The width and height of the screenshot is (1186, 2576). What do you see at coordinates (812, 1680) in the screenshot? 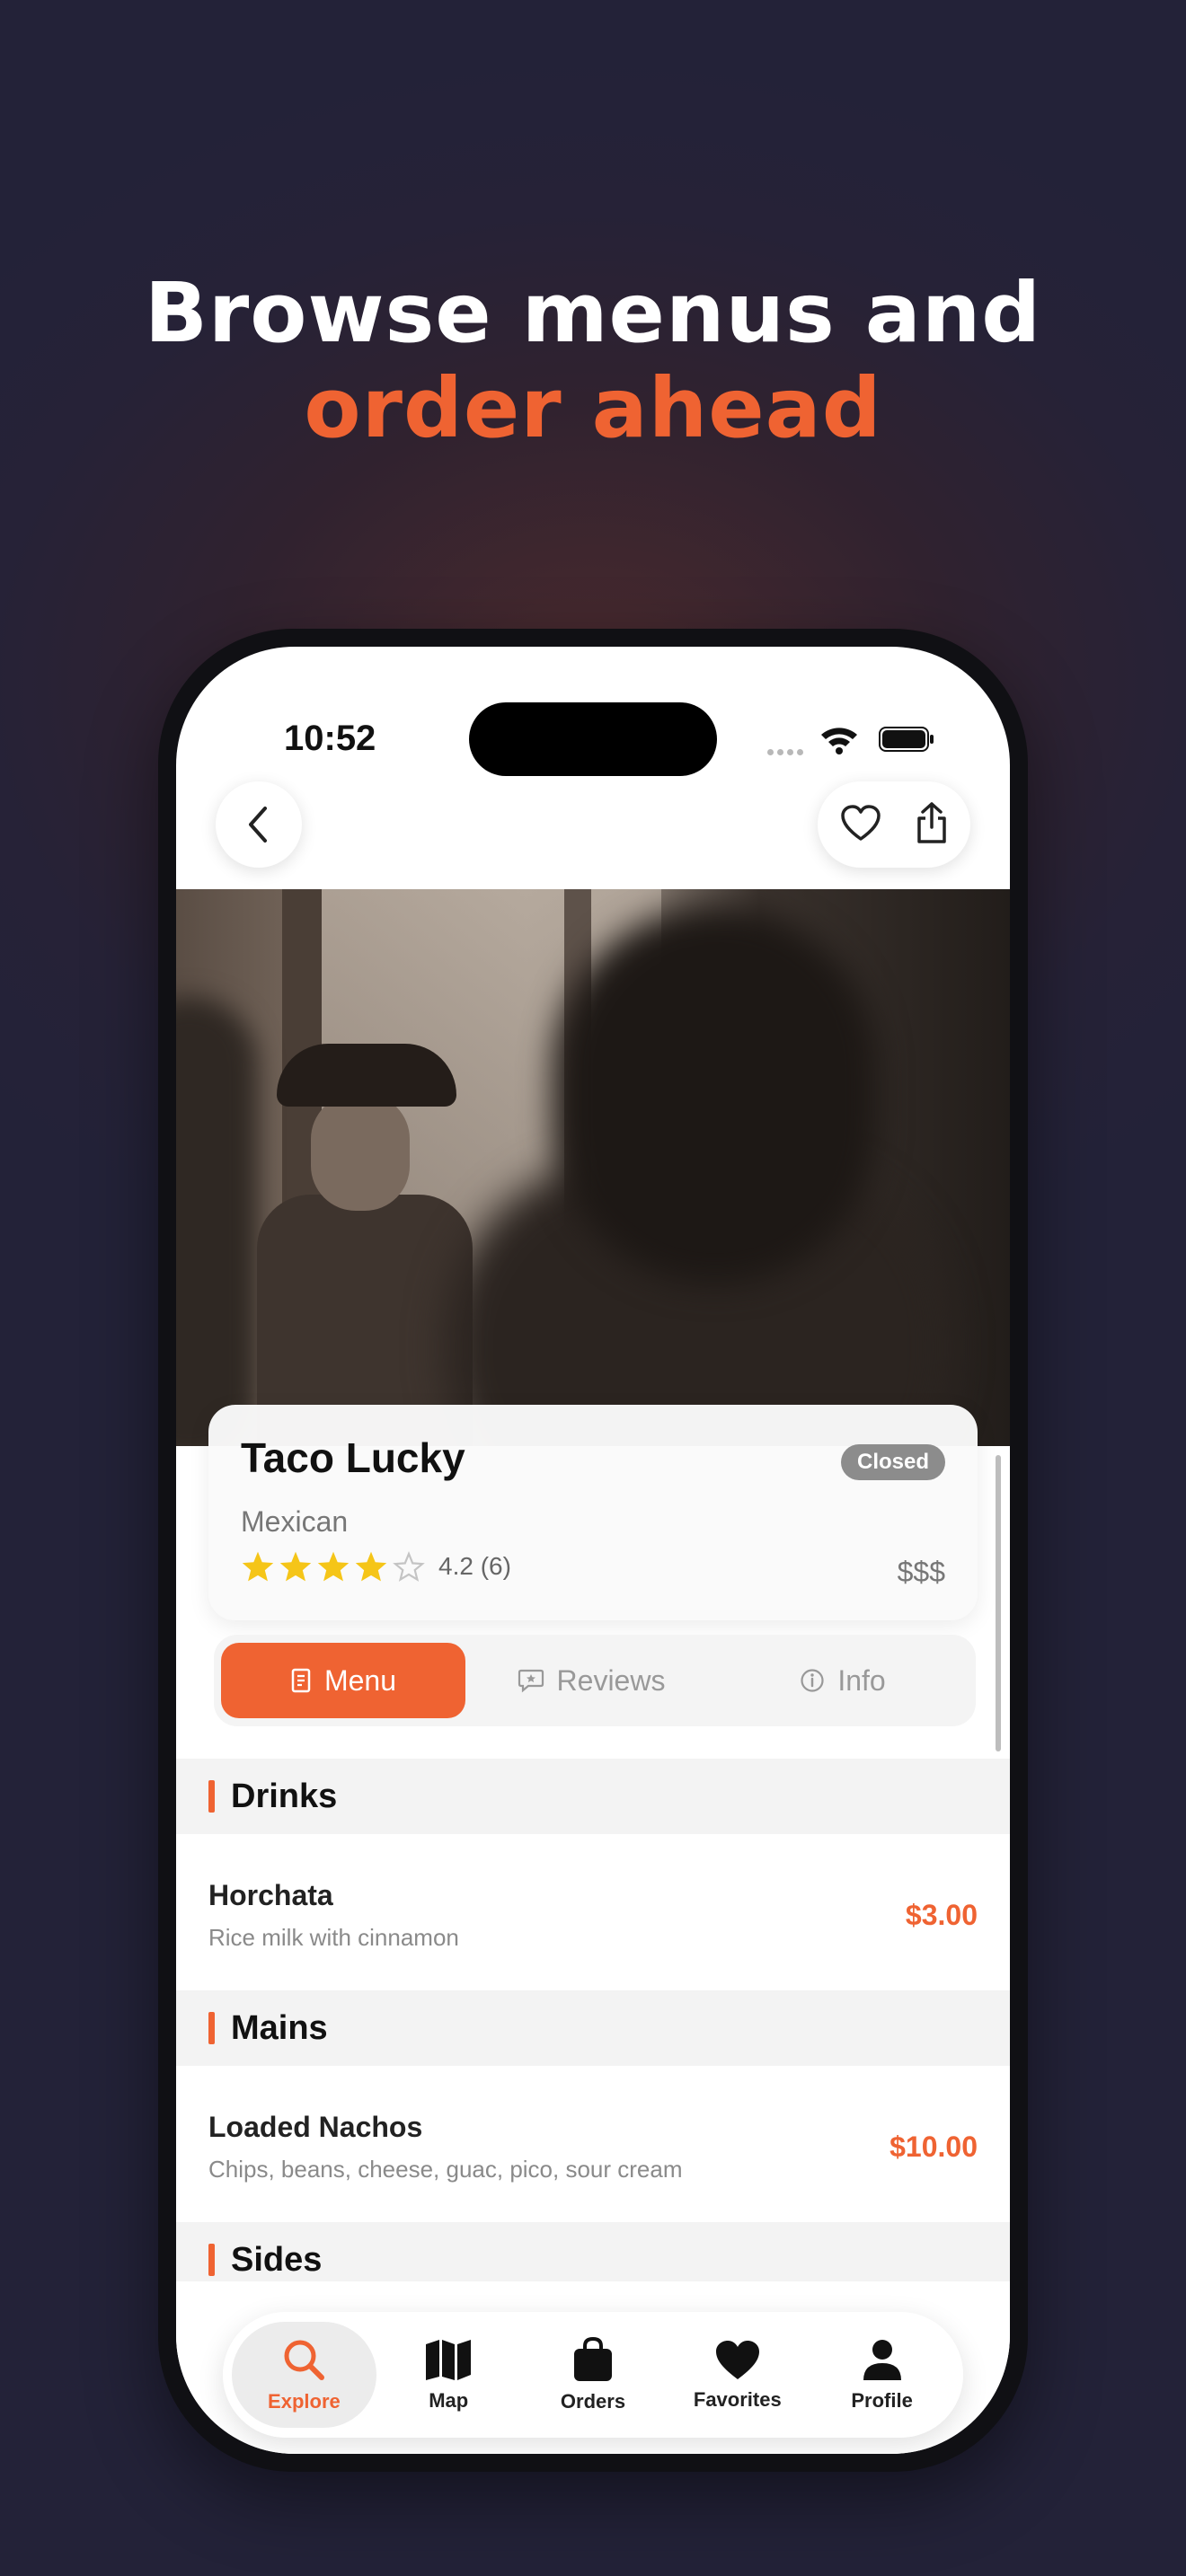
I see `info-icon` at bounding box center [812, 1680].